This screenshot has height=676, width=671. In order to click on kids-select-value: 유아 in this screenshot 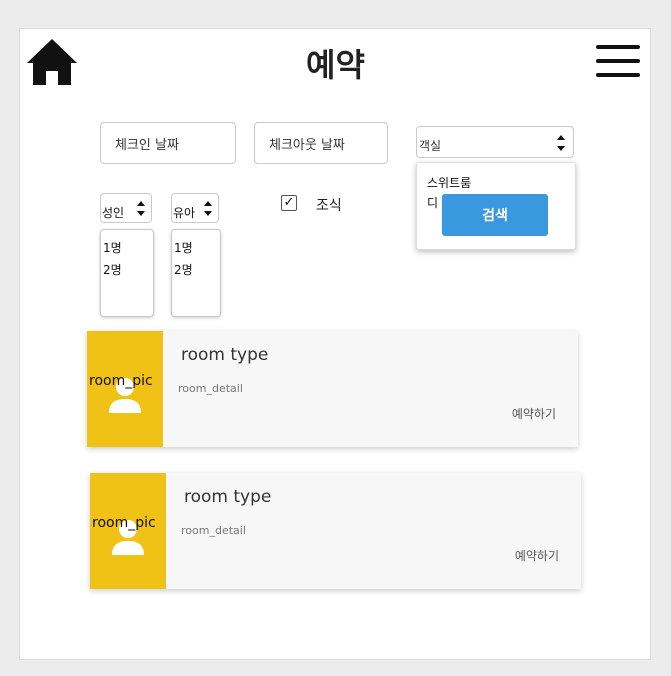, I will do `click(184, 213)`.